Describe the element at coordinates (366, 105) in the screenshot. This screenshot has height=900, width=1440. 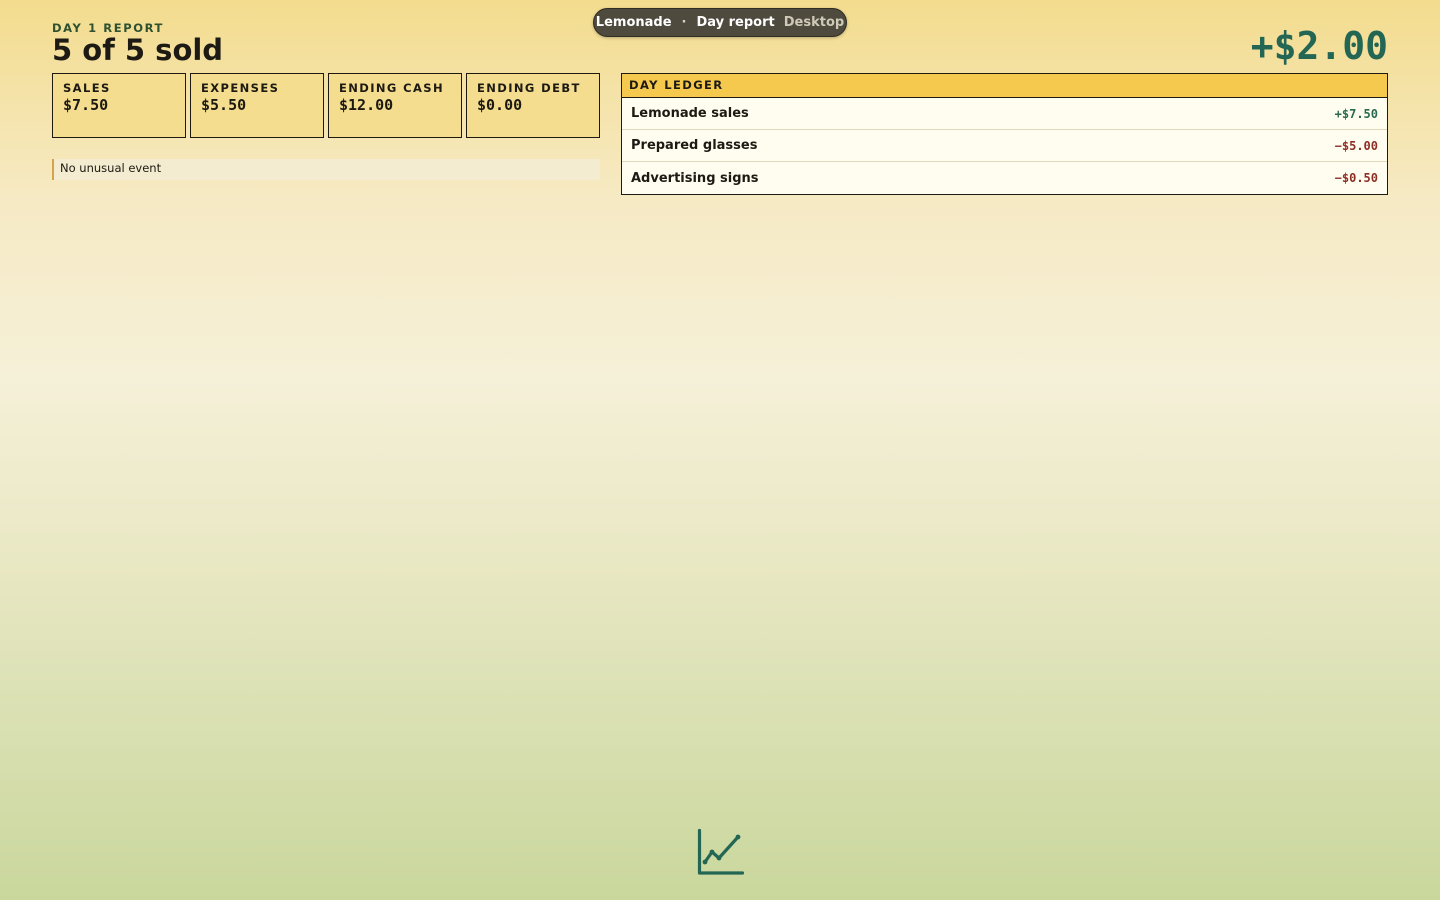
I see `stat-value: $12.00` at that location.